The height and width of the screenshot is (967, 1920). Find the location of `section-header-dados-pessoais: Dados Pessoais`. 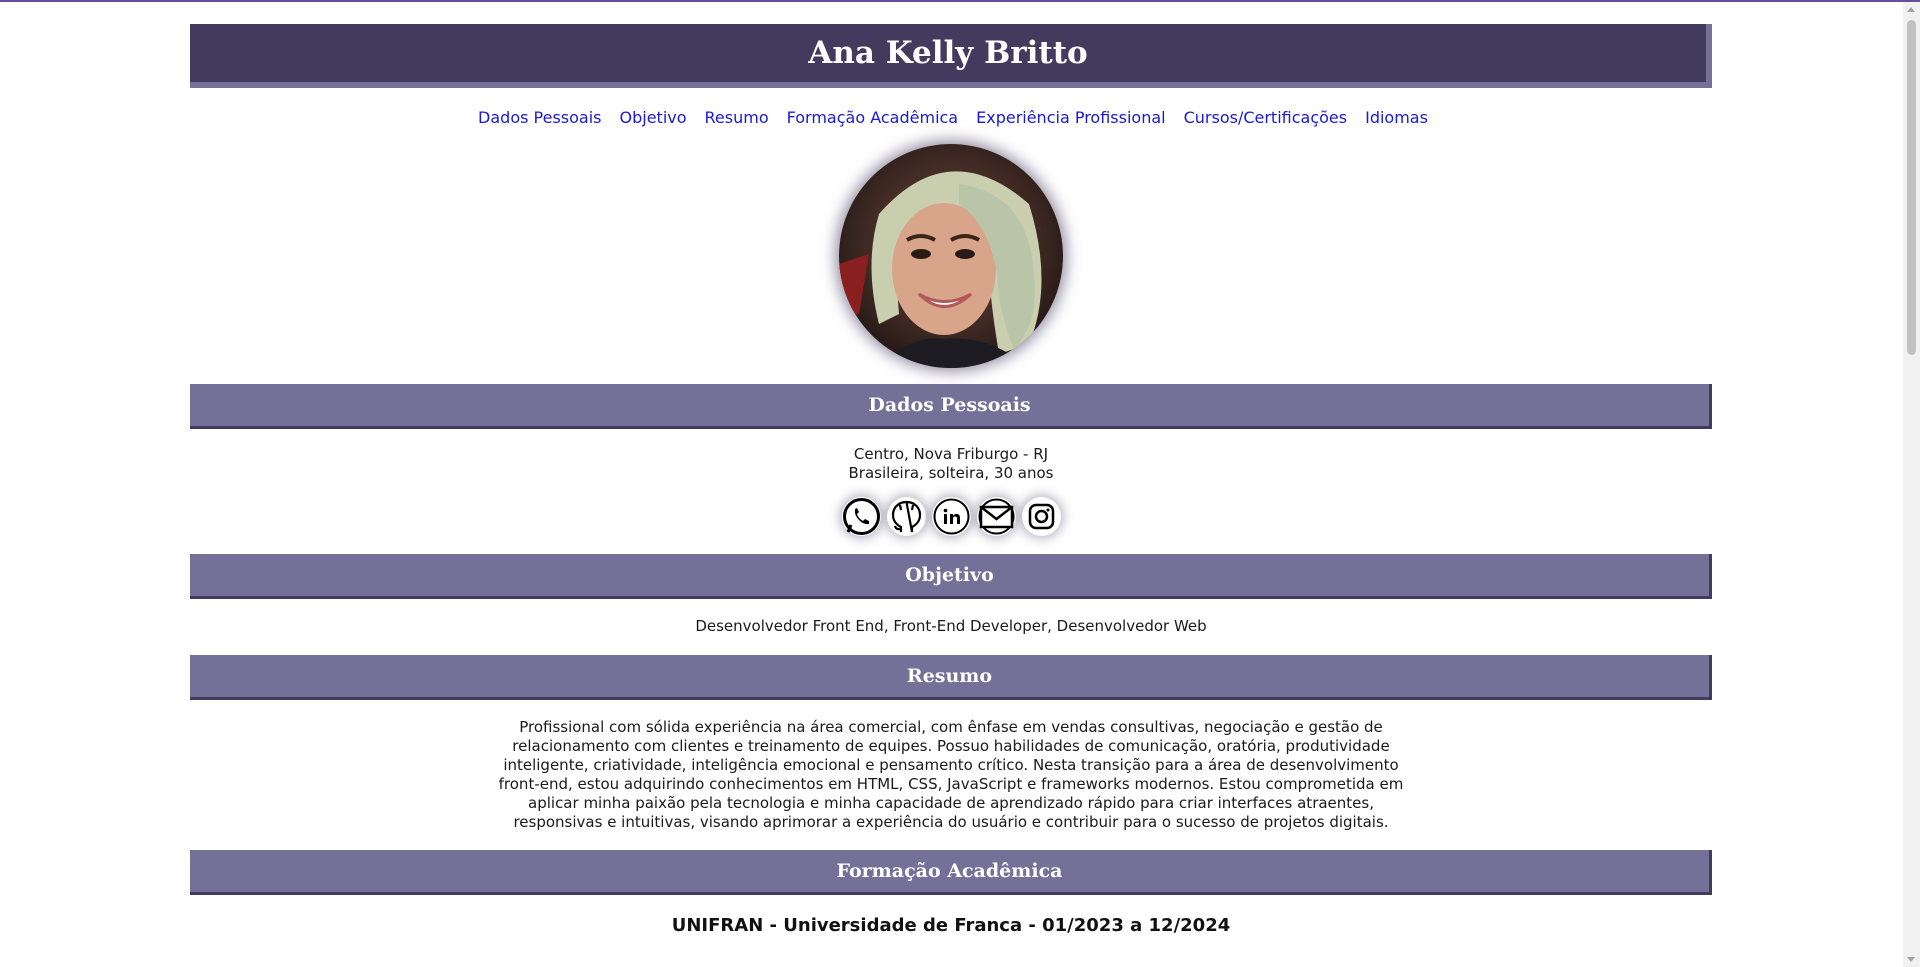

section-header-dados-pessoais: Dados Pessoais is located at coordinates (951, 406).